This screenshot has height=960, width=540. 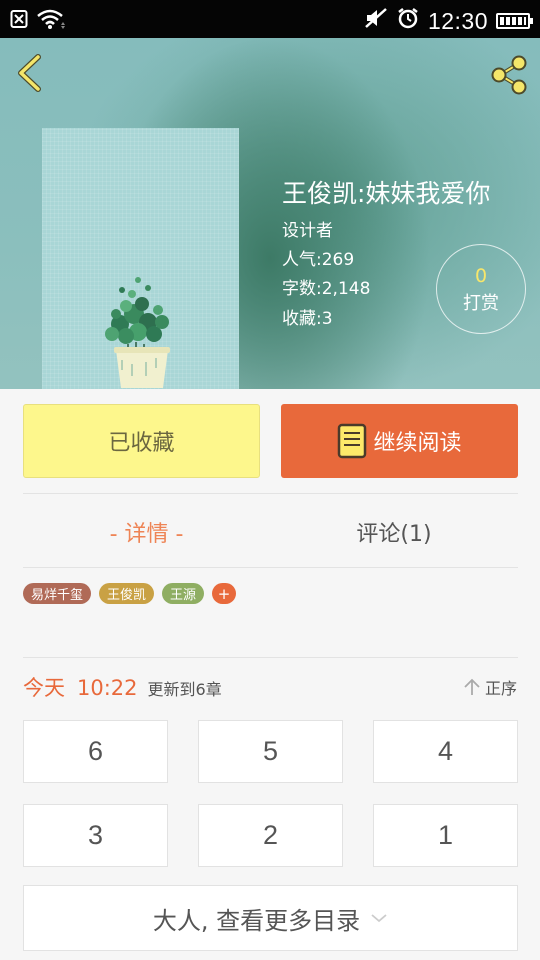 I want to click on chapter-button: 6, so click(x=95, y=751).